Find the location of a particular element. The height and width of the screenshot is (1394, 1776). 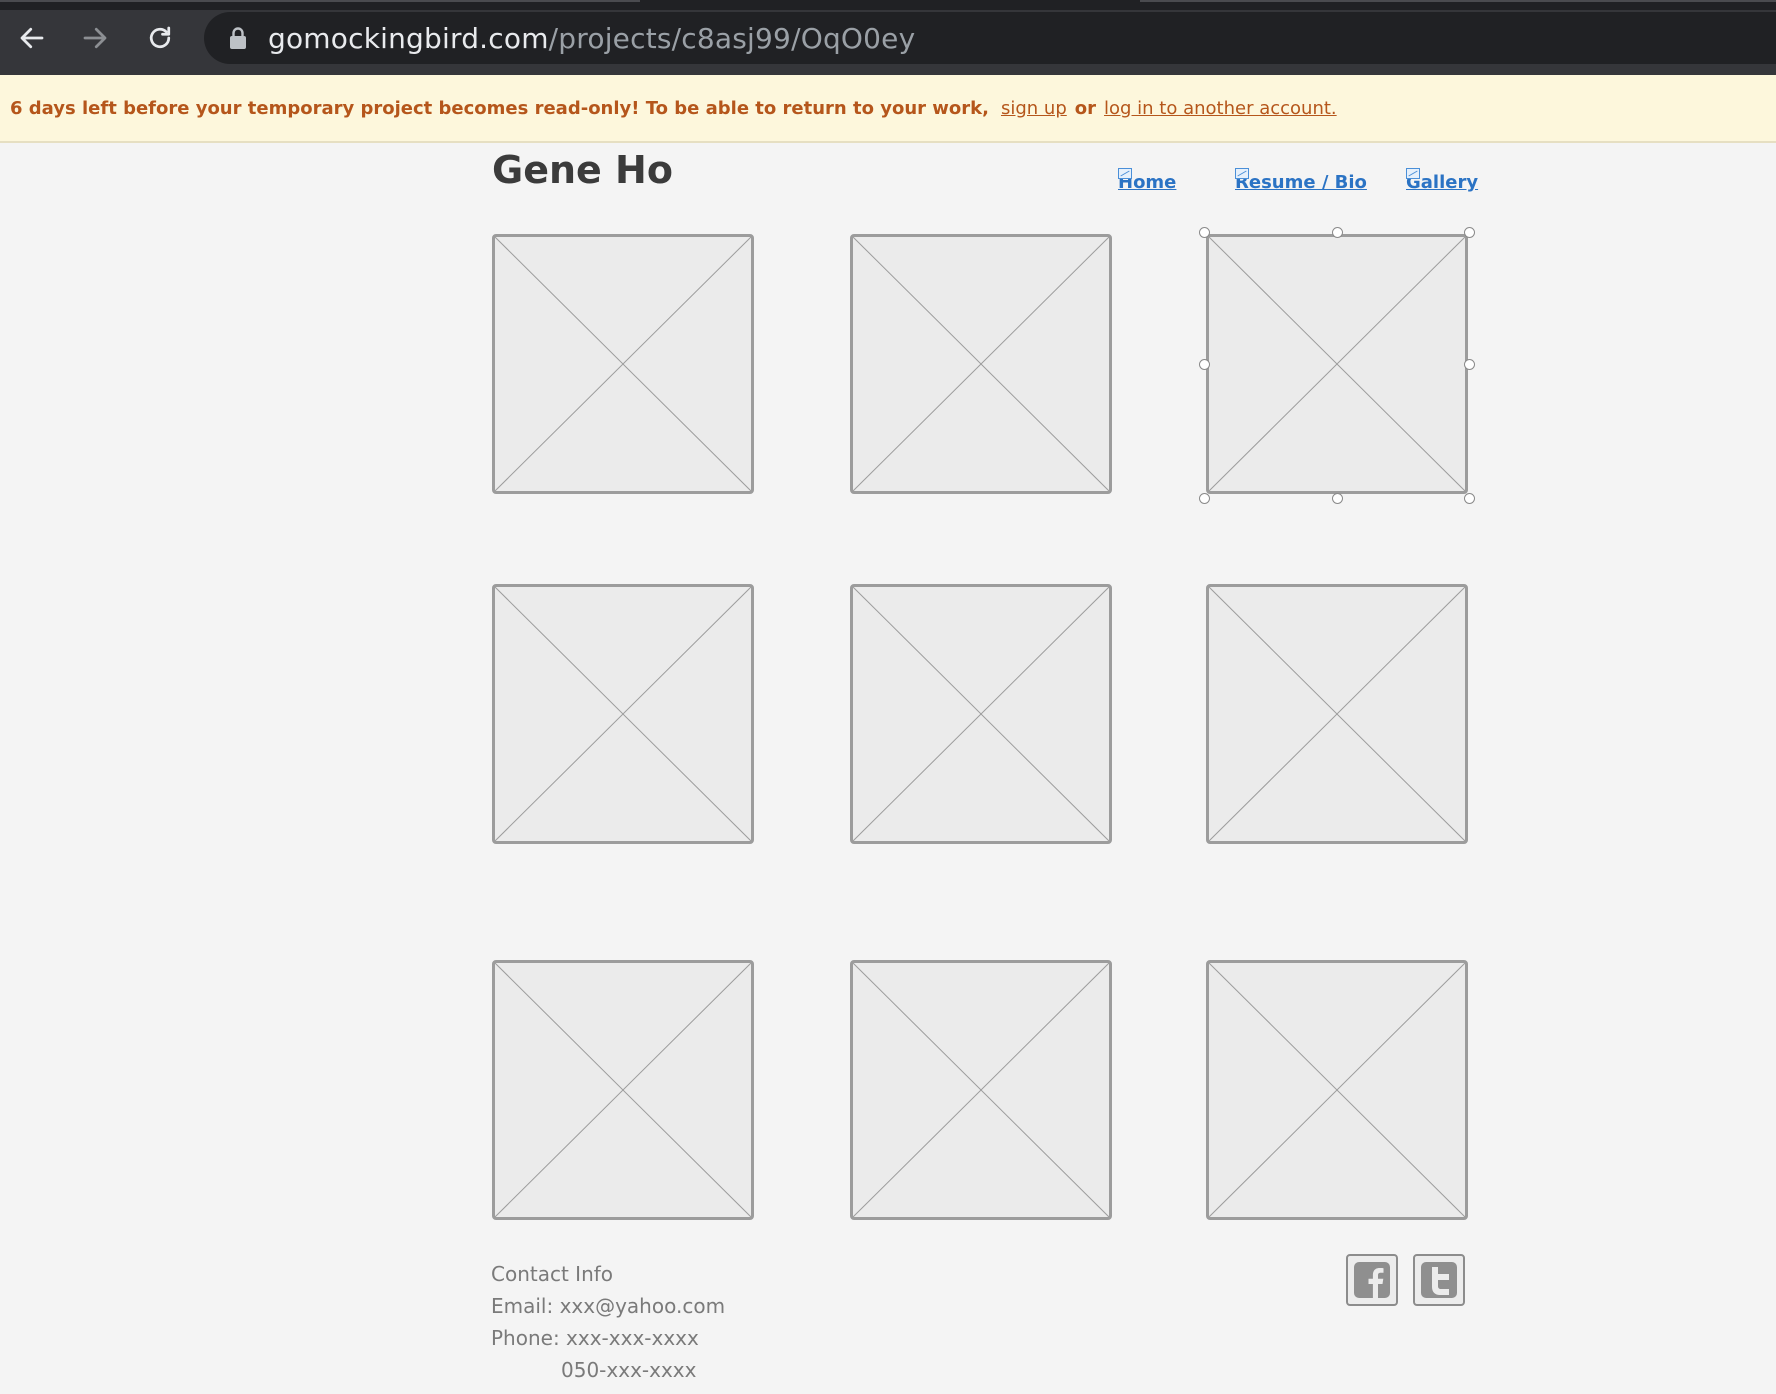

twitter-icon is located at coordinates (1439, 1280).